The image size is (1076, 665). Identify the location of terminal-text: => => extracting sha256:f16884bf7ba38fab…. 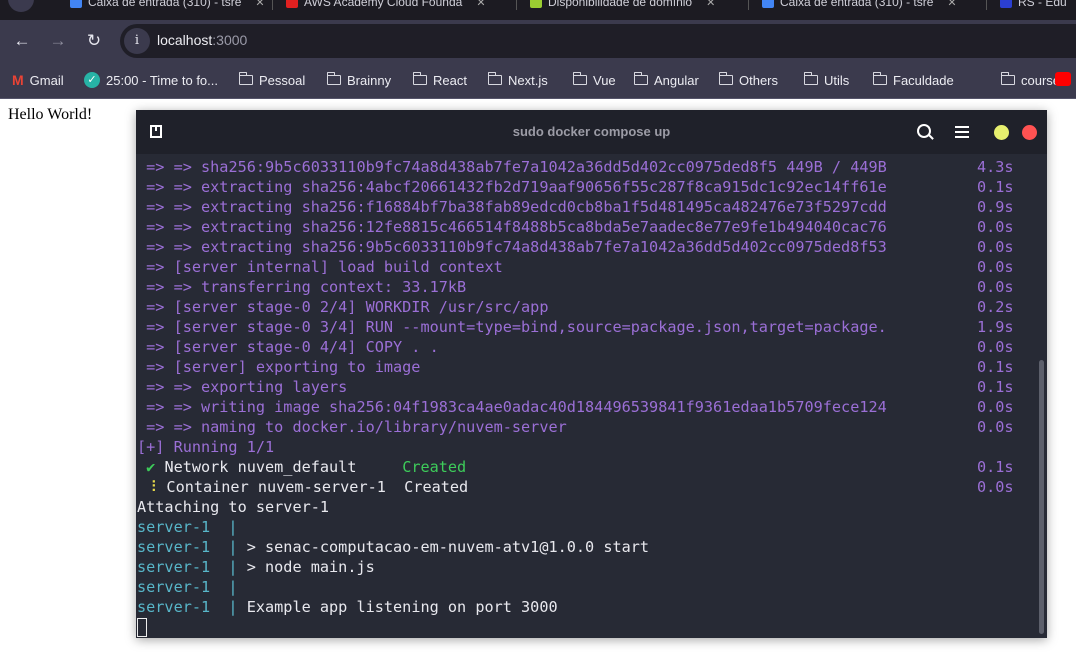
(512, 207).